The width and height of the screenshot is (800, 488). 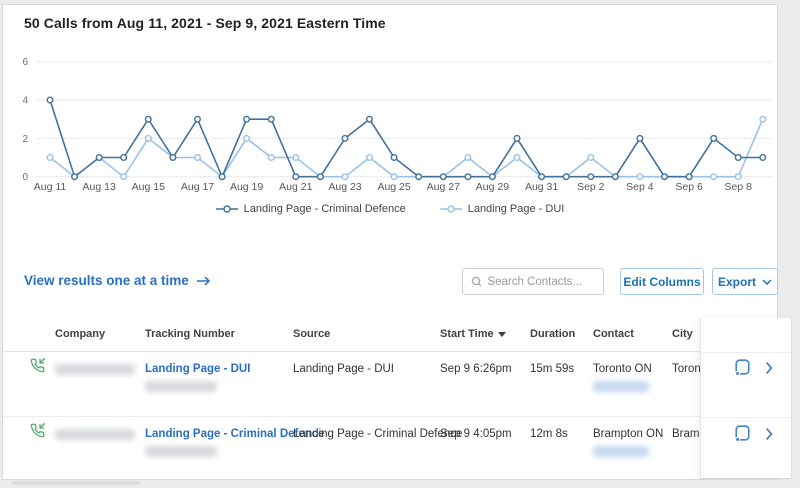 What do you see at coordinates (106, 280) in the screenshot?
I see `view-results-label: View results one at a time` at bounding box center [106, 280].